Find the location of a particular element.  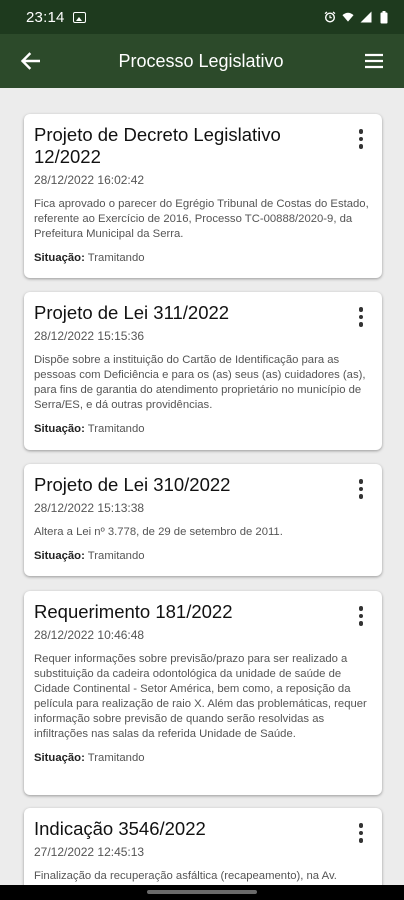

signal-icon is located at coordinates (366, 17).